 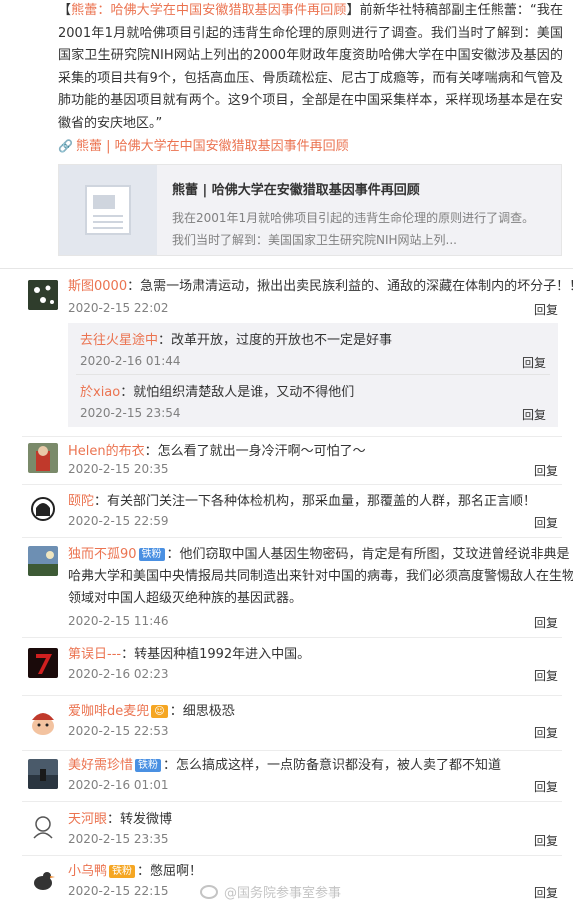 I want to click on comment-username: 美好需珍惜, so click(x=100, y=765).